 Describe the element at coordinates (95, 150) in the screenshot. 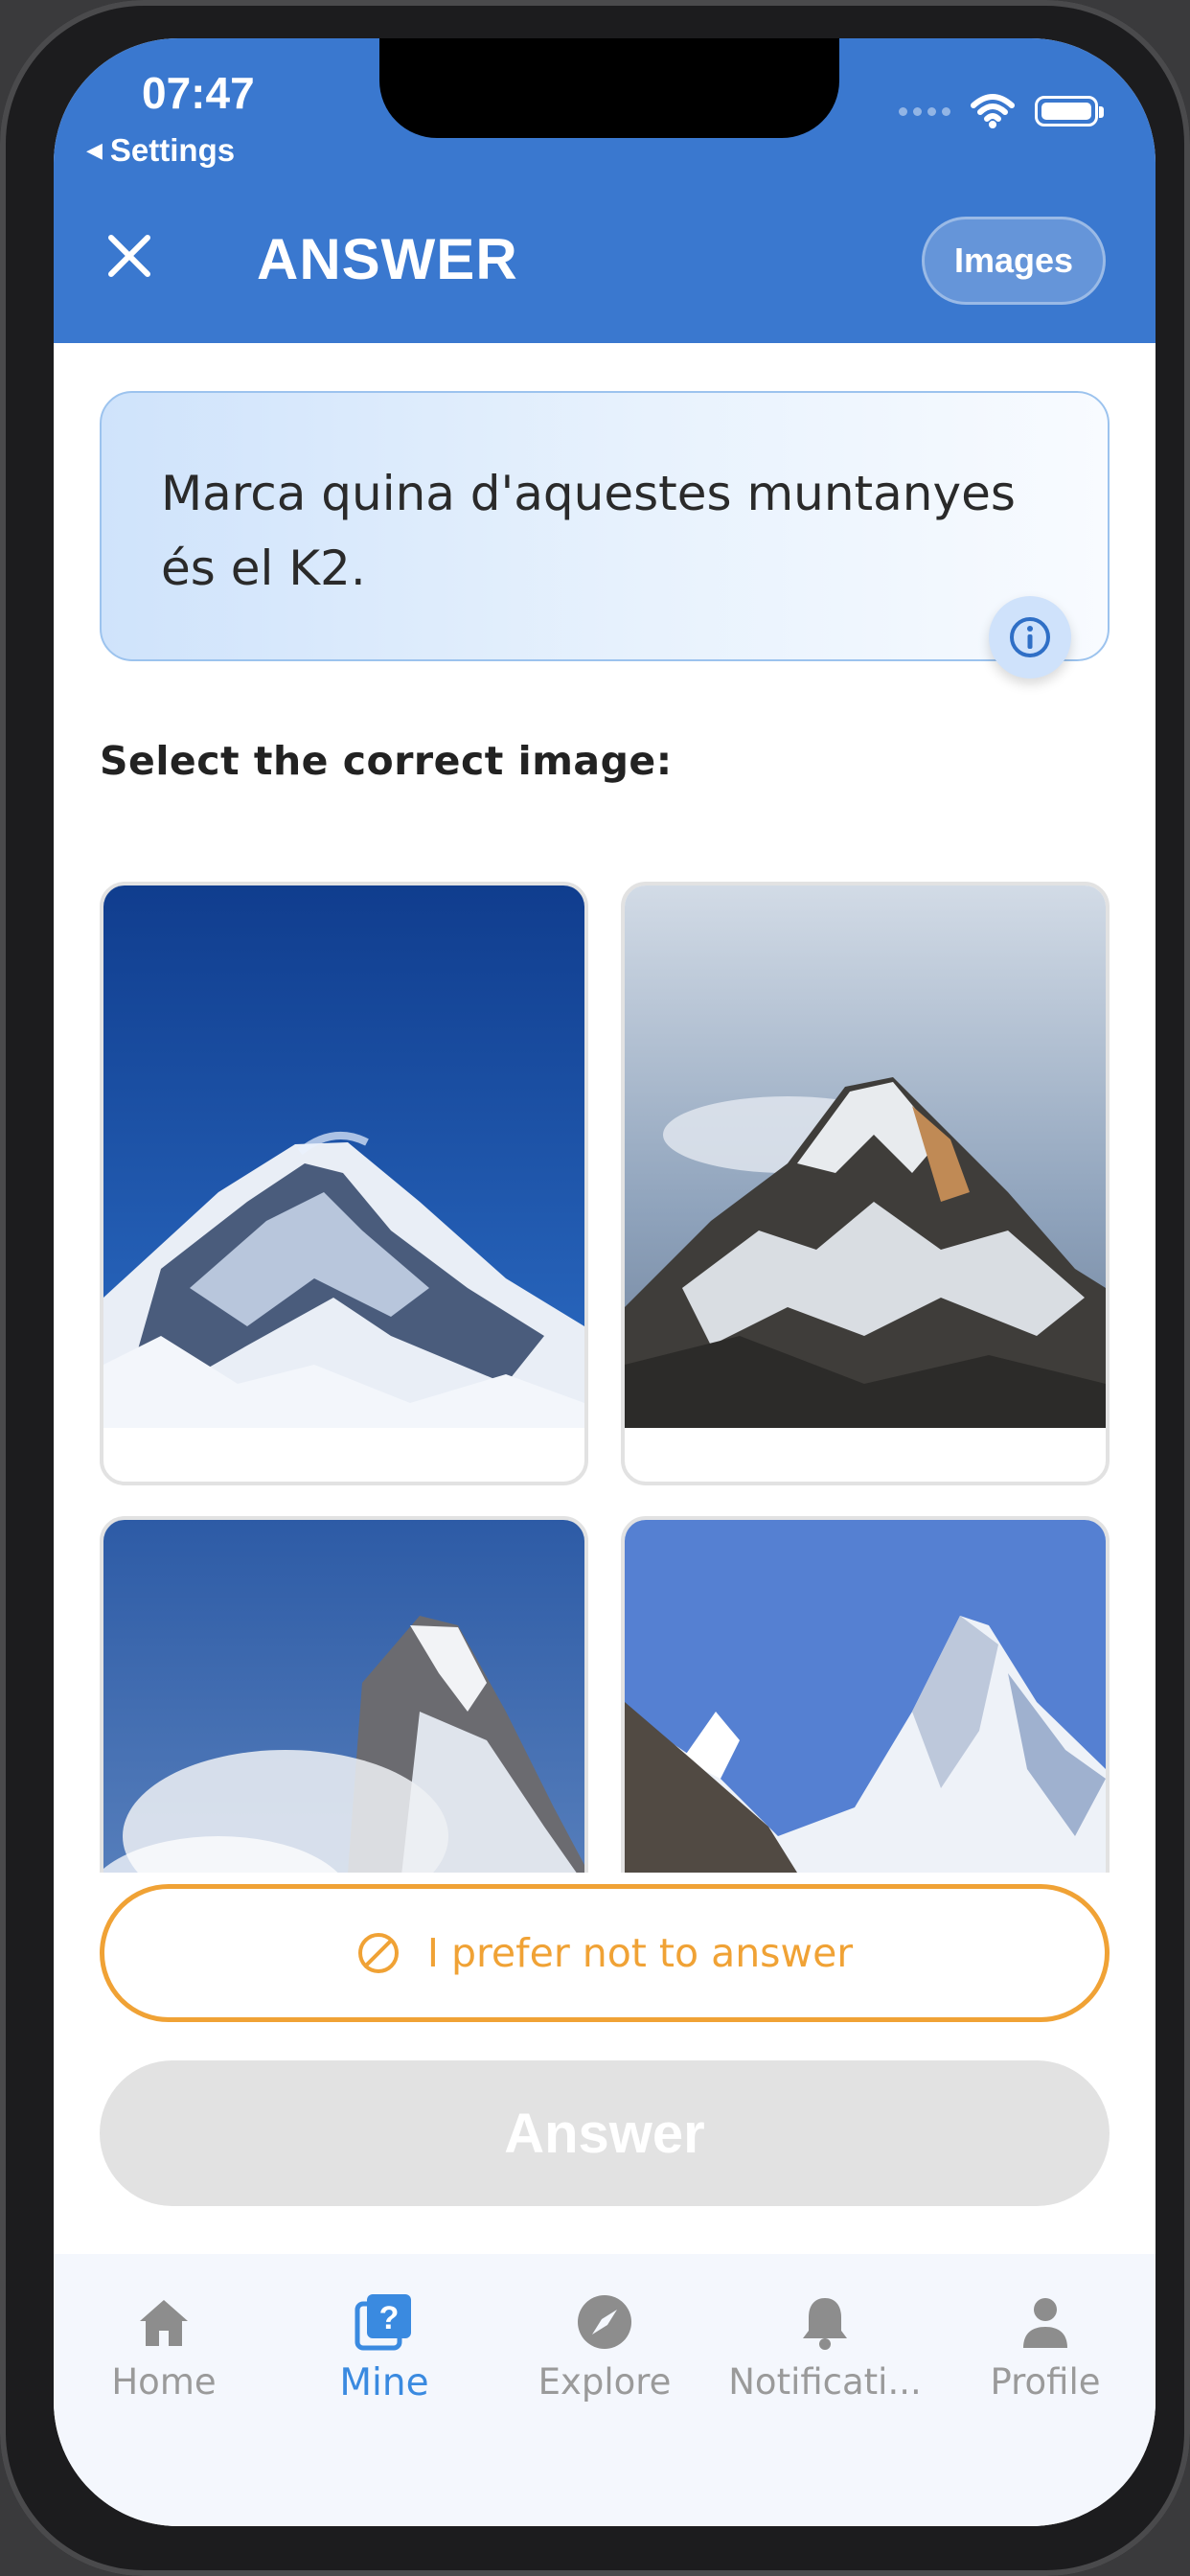

I see `back-triangle-icon: ◀` at that location.